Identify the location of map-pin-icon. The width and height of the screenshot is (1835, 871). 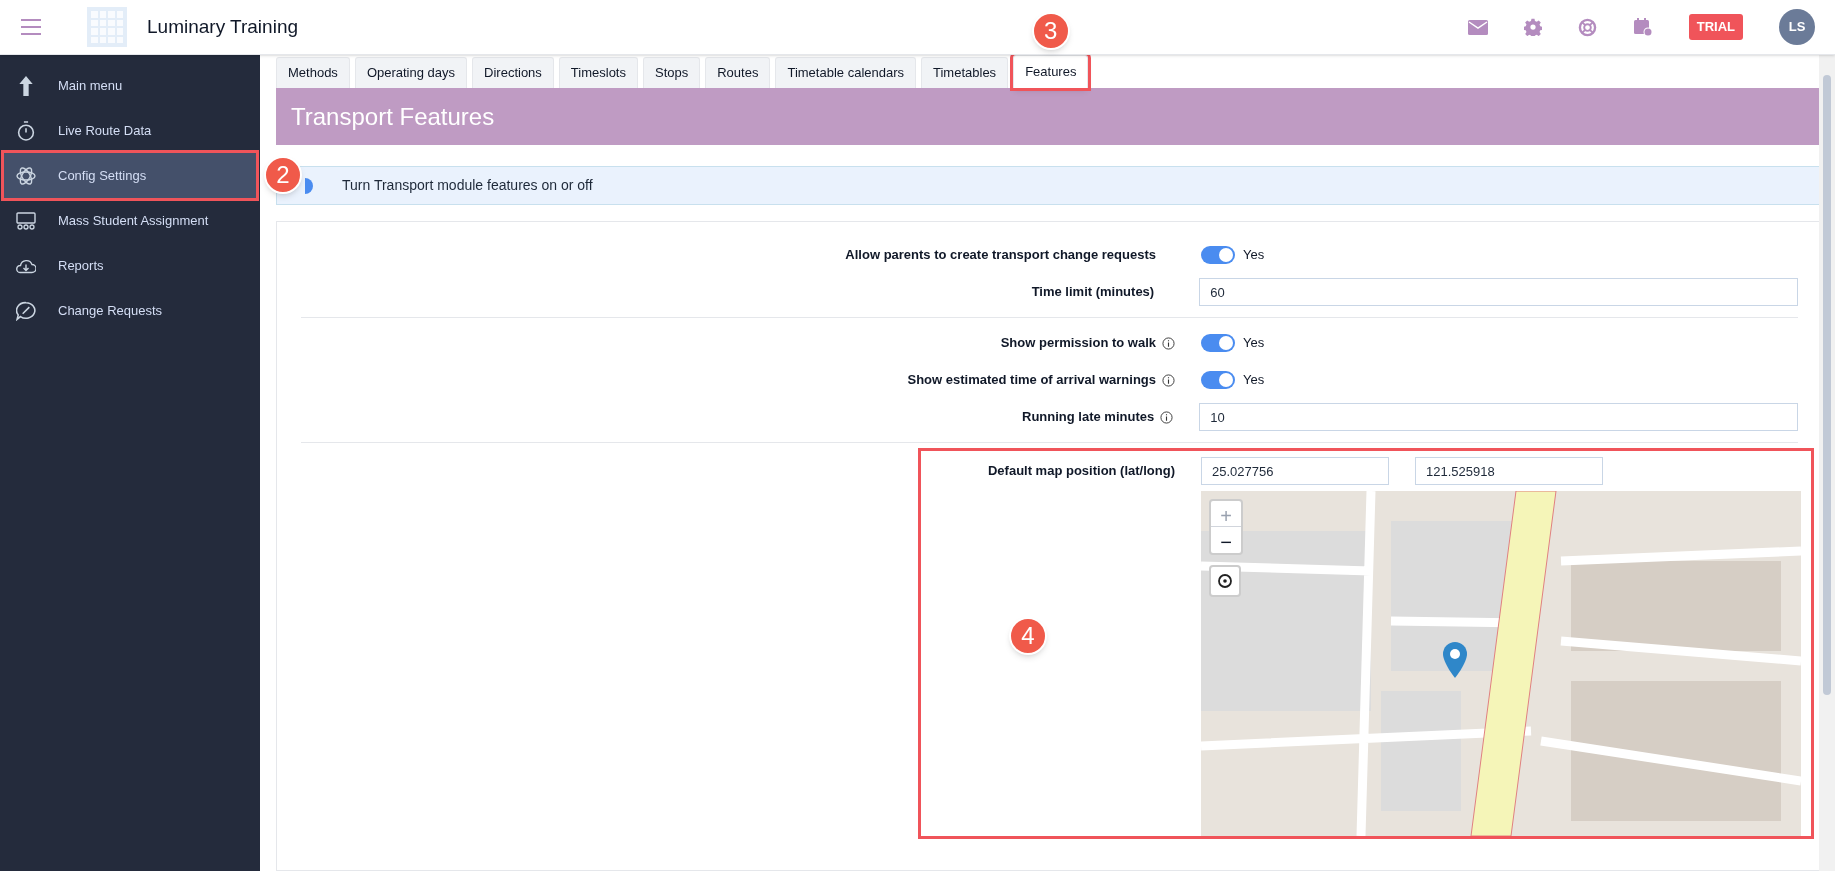
(1455, 660).